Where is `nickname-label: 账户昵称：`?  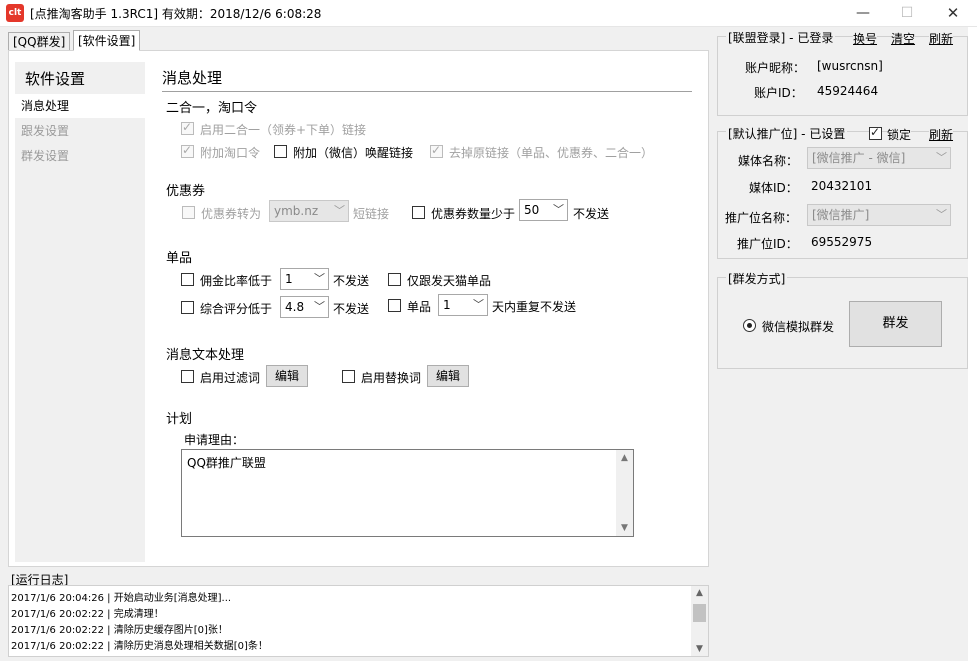 nickname-label: 账户昵称： is located at coordinates (775, 68).